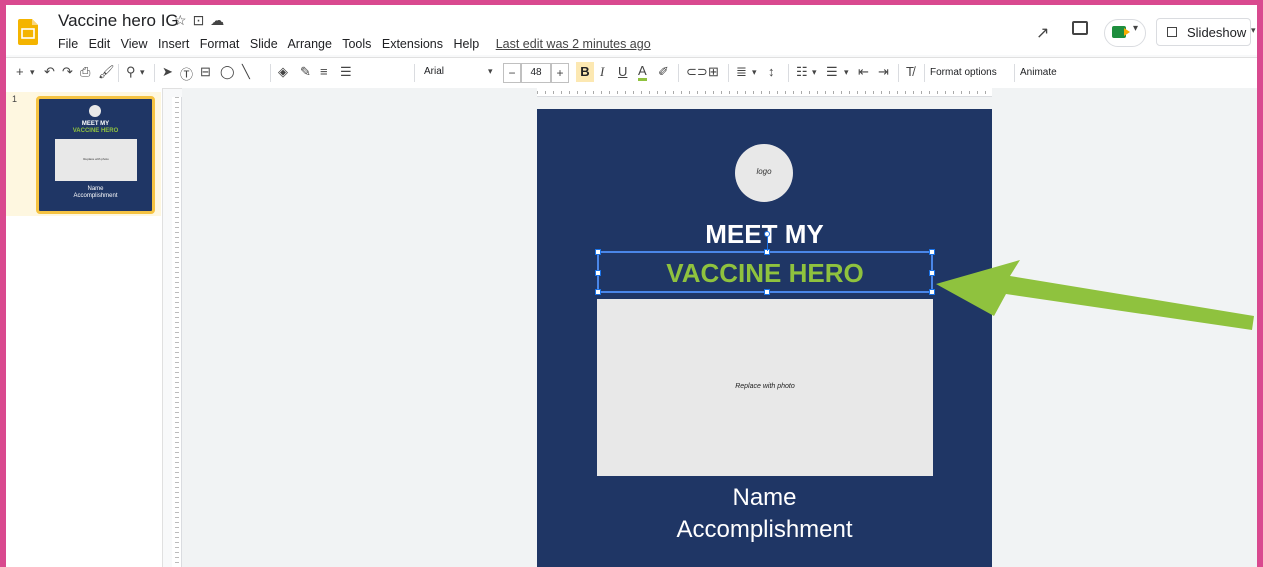  I want to click on bulleted-list-chevron-icon: ▾, so click(814, 72).